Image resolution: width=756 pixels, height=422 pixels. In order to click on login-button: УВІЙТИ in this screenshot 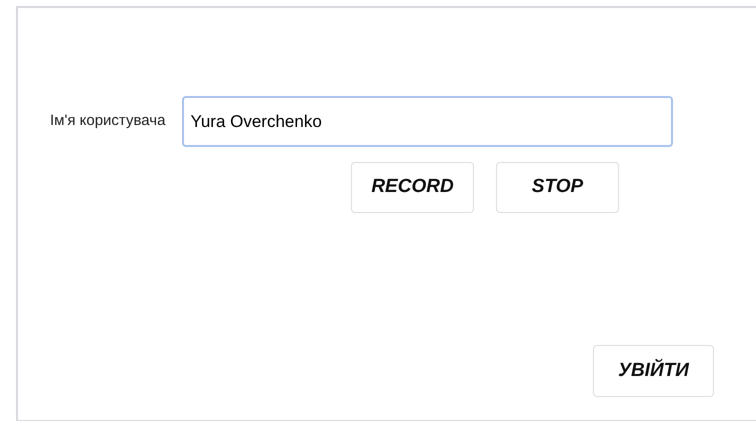, I will do `click(653, 371)`.